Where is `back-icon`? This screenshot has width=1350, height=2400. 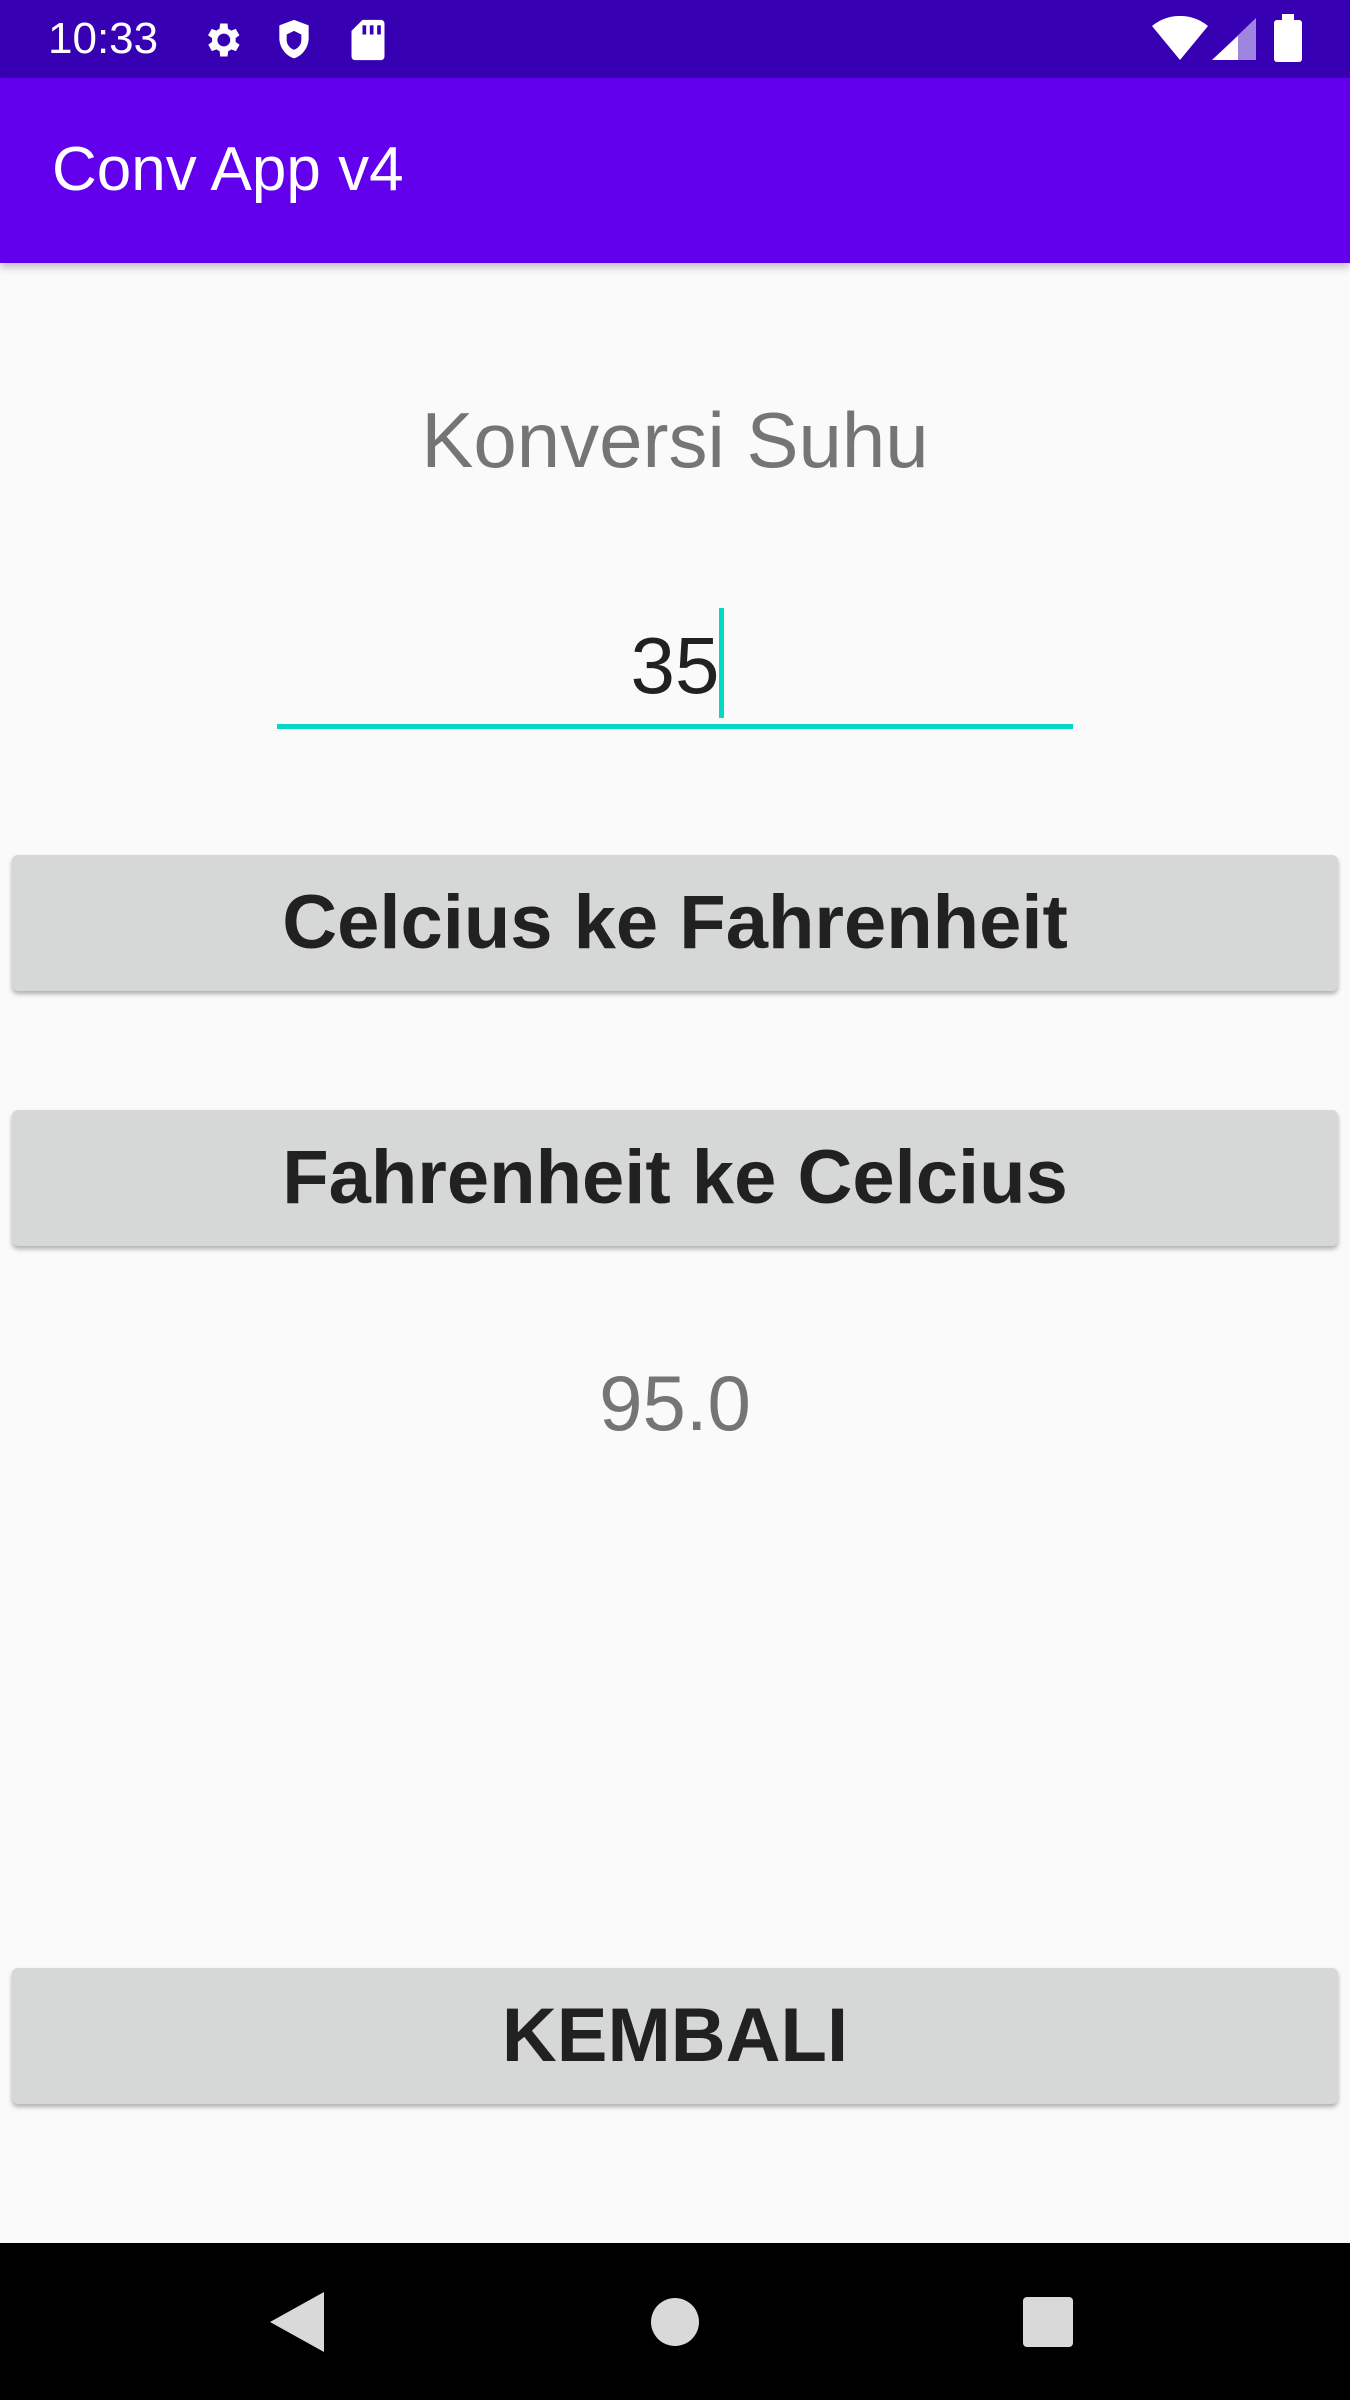
back-icon is located at coordinates (297, 2321).